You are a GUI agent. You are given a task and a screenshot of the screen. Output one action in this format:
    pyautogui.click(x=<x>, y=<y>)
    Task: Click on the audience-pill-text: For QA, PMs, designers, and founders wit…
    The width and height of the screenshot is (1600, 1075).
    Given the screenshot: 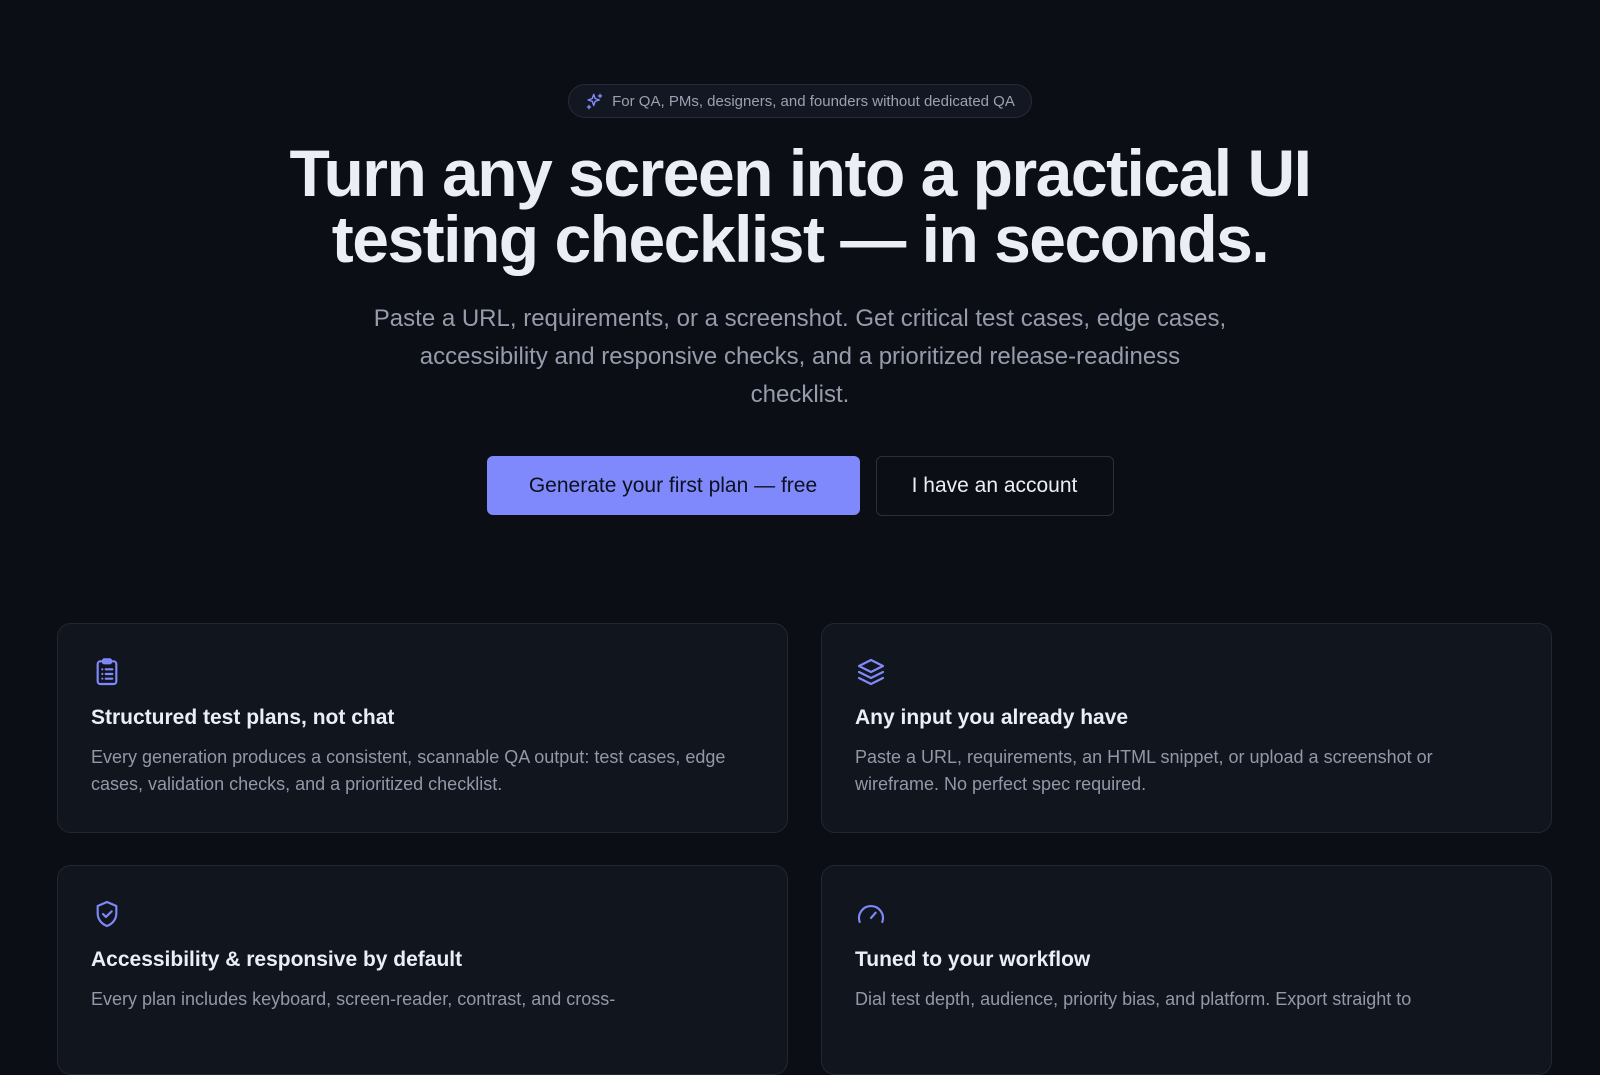 What is the action you would take?
    pyautogui.click(x=813, y=101)
    